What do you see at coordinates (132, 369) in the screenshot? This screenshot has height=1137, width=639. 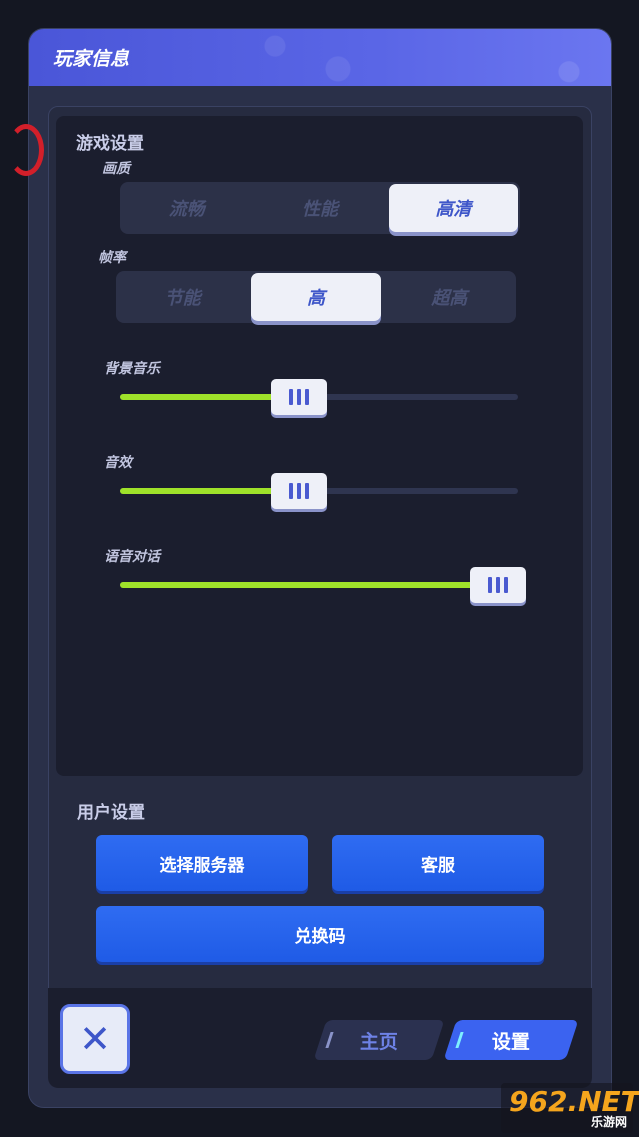 I see `music-label: 背景音乐` at bounding box center [132, 369].